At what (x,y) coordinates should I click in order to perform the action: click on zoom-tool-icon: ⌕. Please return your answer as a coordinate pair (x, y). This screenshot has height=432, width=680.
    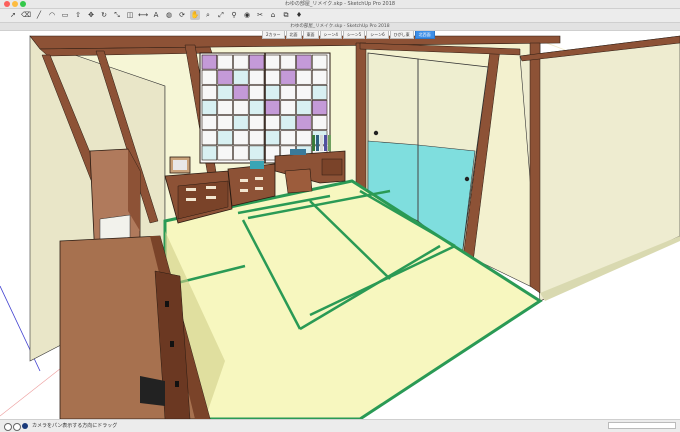
    Looking at the image, I should click on (208, 15).